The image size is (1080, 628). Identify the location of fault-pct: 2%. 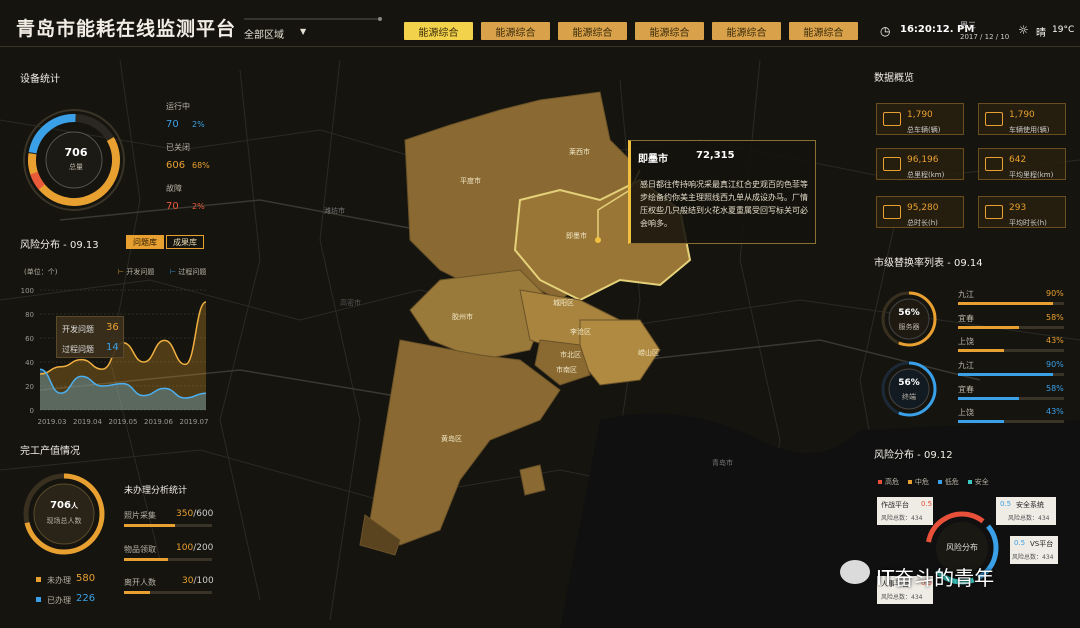
(198, 206).